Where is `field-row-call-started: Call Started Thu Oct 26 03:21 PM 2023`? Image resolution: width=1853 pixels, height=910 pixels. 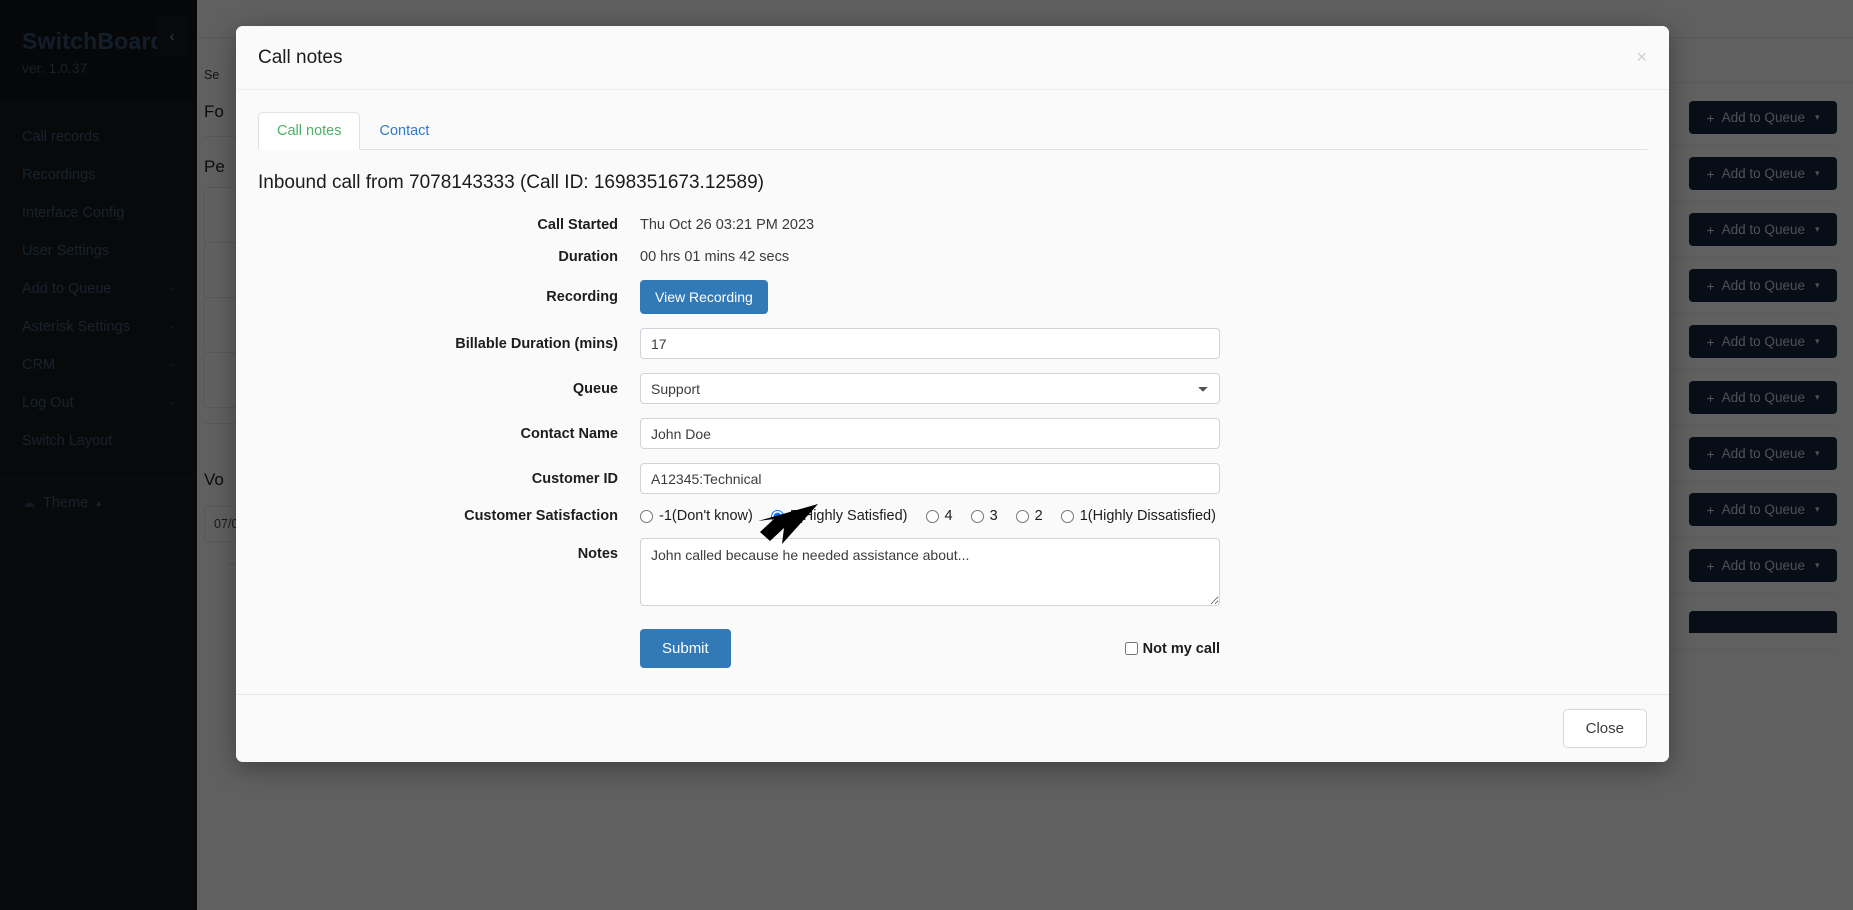 field-row-call-started: Call Started Thu Oct 26 03:21 PM 2023 is located at coordinates (952, 225).